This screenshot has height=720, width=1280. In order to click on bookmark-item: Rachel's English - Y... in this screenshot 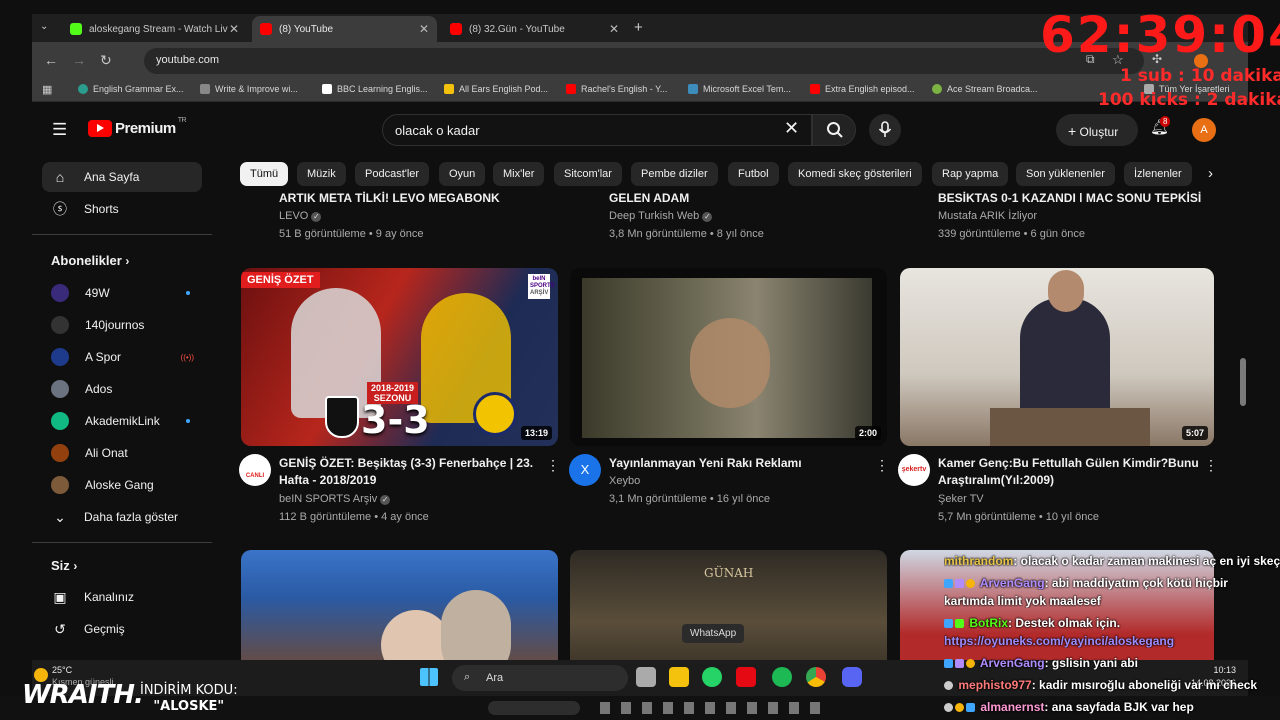, I will do `click(616, 89)`.